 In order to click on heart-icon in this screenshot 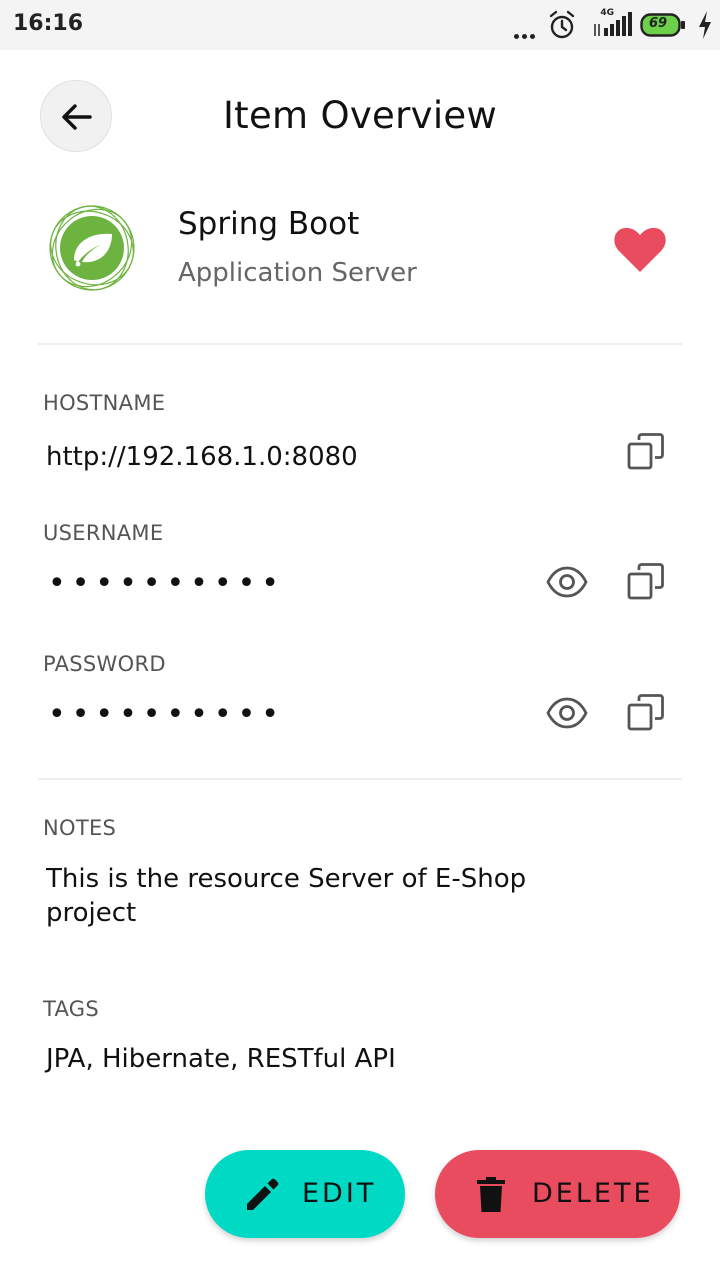, I will do `click(640, 250)`.